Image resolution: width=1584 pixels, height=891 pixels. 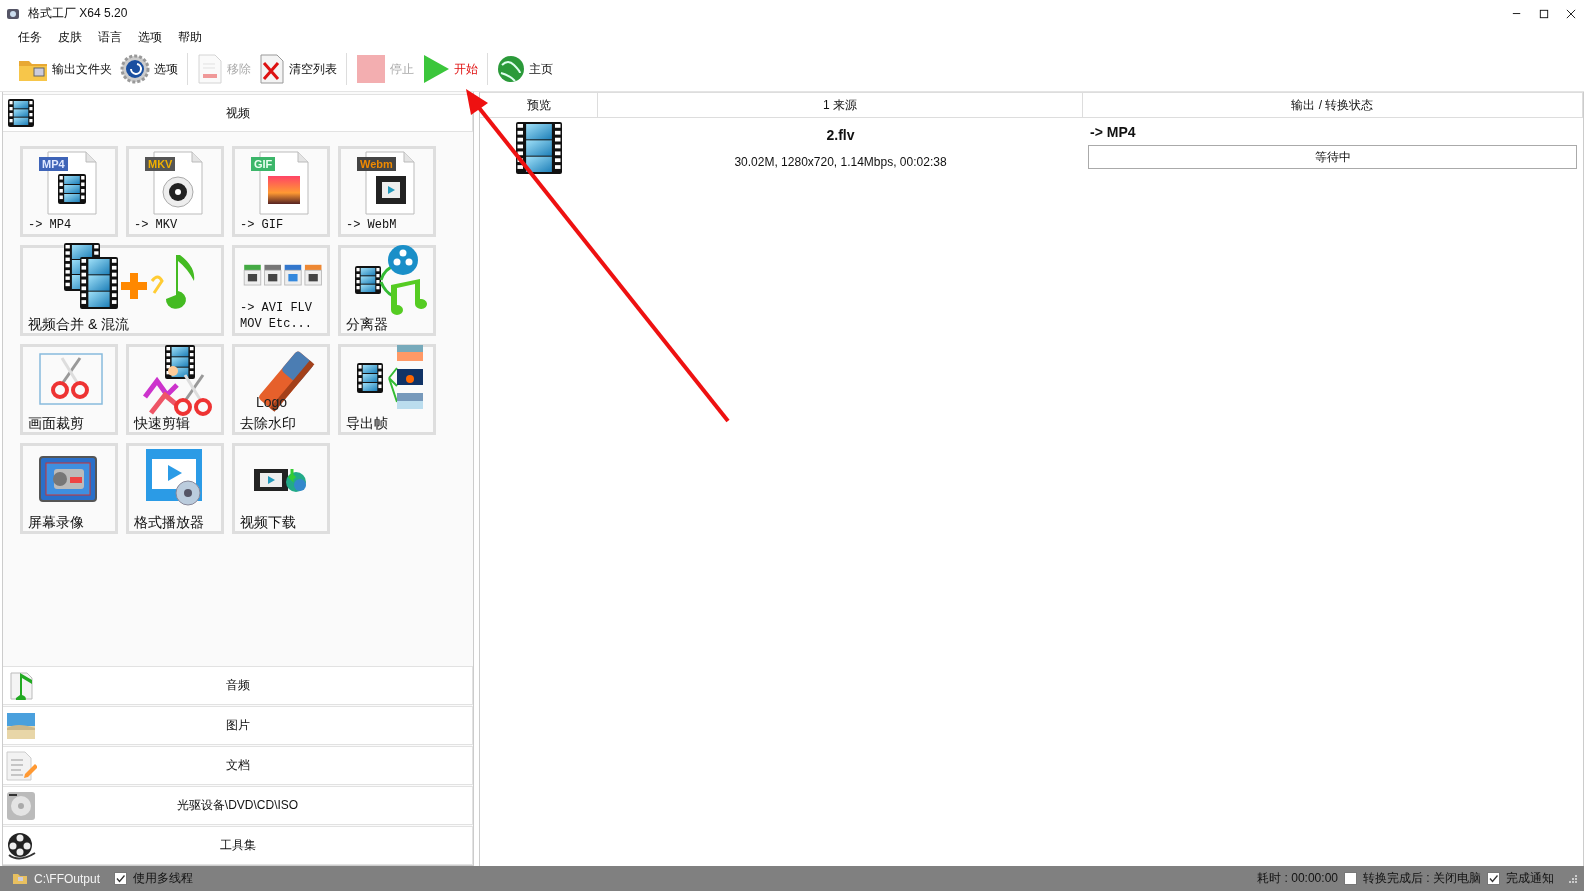 What do you see at coordinates (1332, 157) in the screenshot?
I see `status-field: 等待中` at bounding box center [1332, 157].